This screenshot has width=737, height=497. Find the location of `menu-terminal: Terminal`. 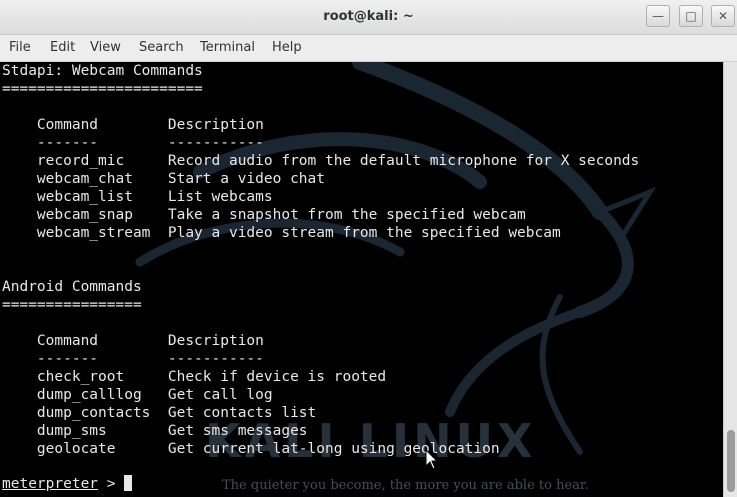

menu-terminal: Terminal is located at coordinates (227, 47).